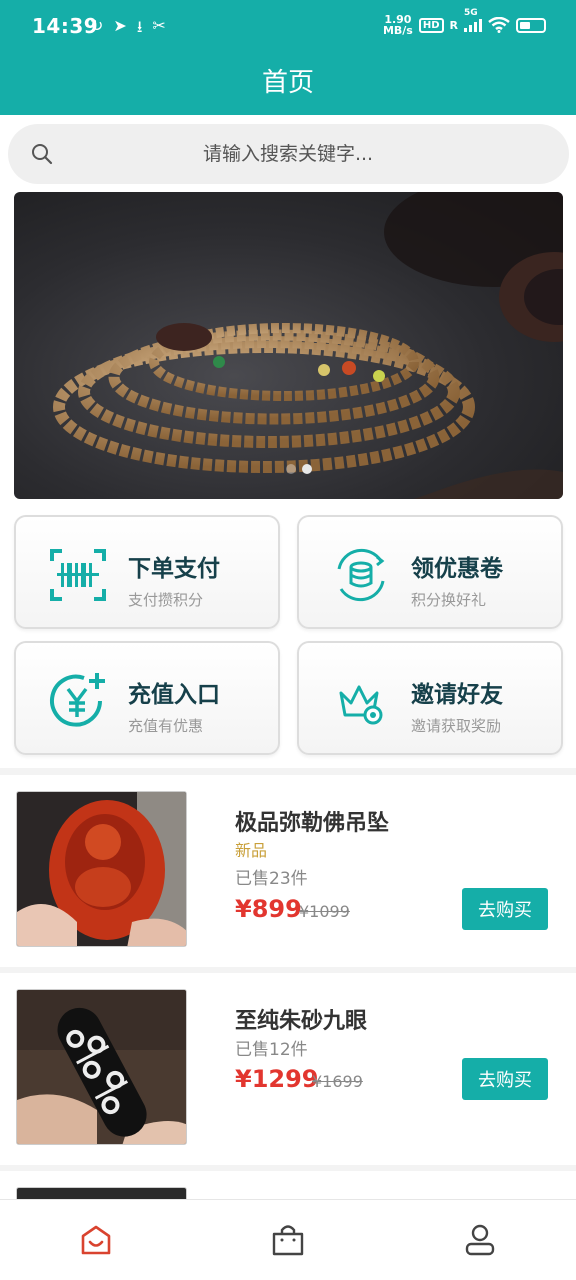 This screenshot has height=1280, width=576. Describe the element at coordinates (324, 911) in the screenshot. I see `product-original-price: ¥1099` at that location.